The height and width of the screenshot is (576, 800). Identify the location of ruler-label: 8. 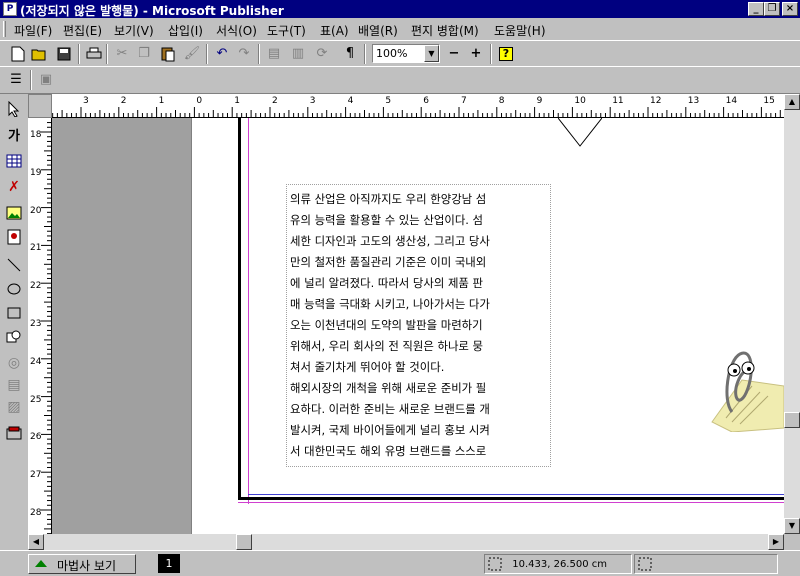
(501, 101).